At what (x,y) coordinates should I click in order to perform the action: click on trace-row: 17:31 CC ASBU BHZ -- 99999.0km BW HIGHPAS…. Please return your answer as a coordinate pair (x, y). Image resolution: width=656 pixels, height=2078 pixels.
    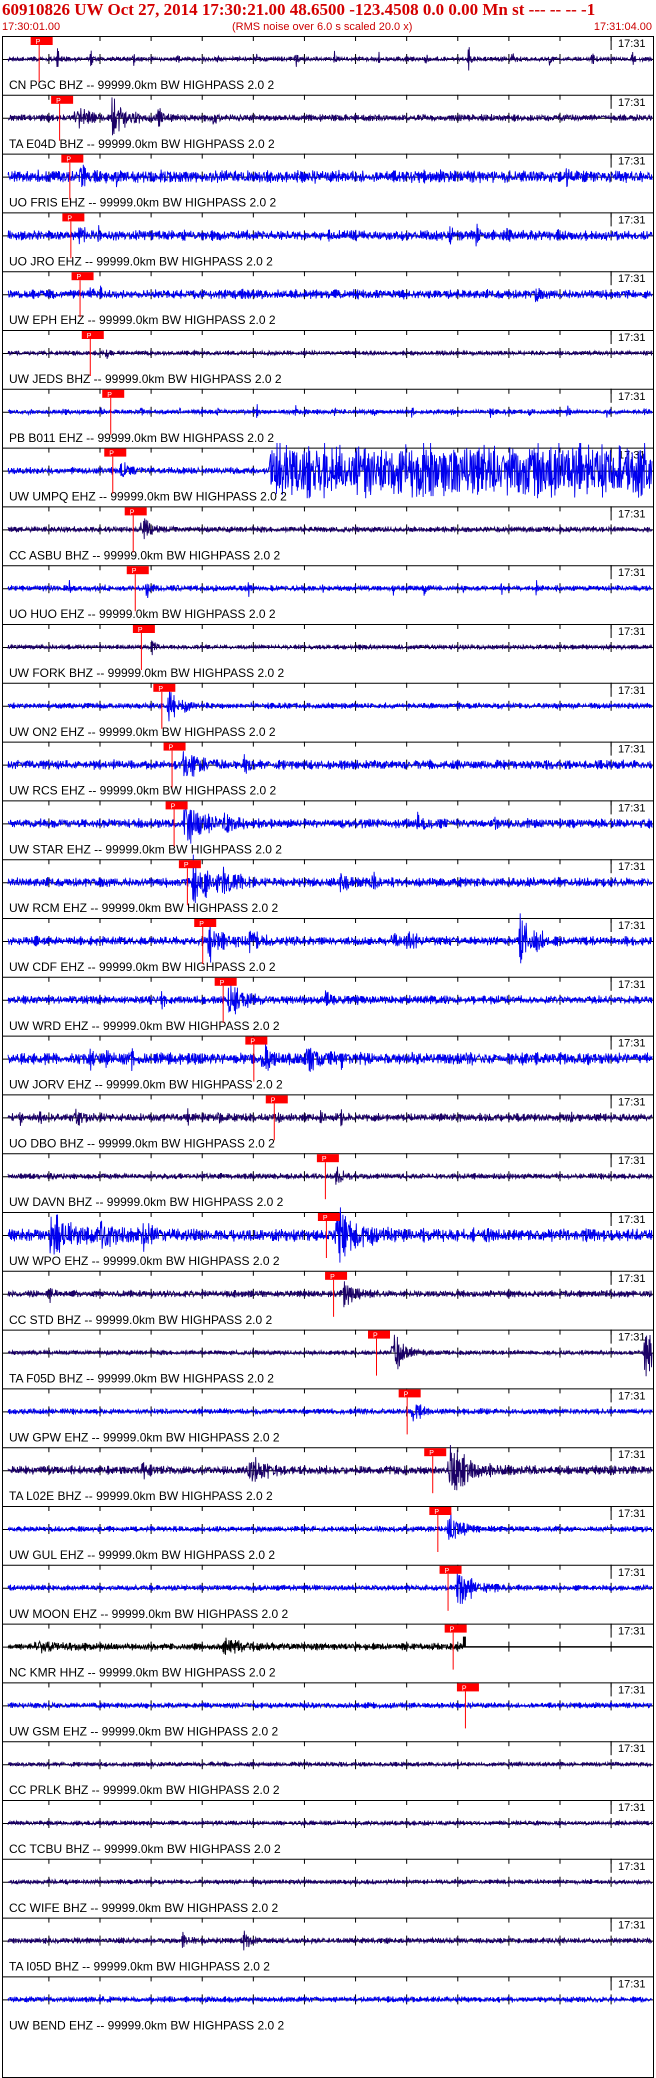
    Looking at the image, I should click on (328, 534).